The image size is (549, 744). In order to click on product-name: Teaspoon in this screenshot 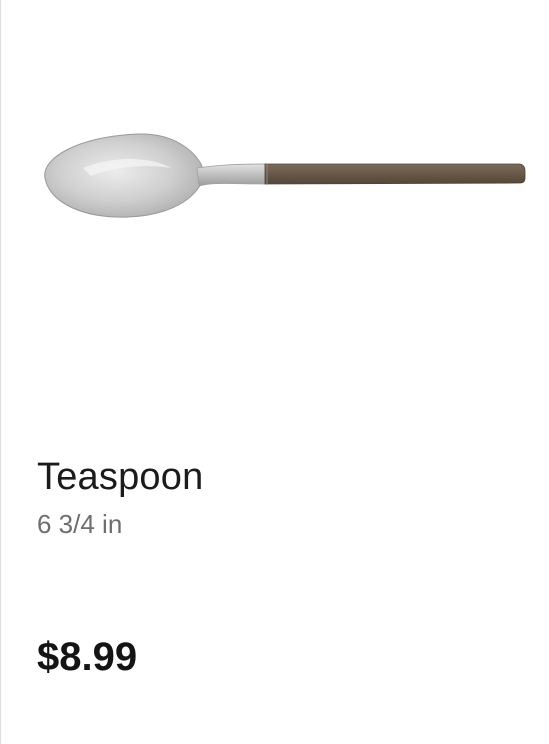, I will do `click(120, 477)`.